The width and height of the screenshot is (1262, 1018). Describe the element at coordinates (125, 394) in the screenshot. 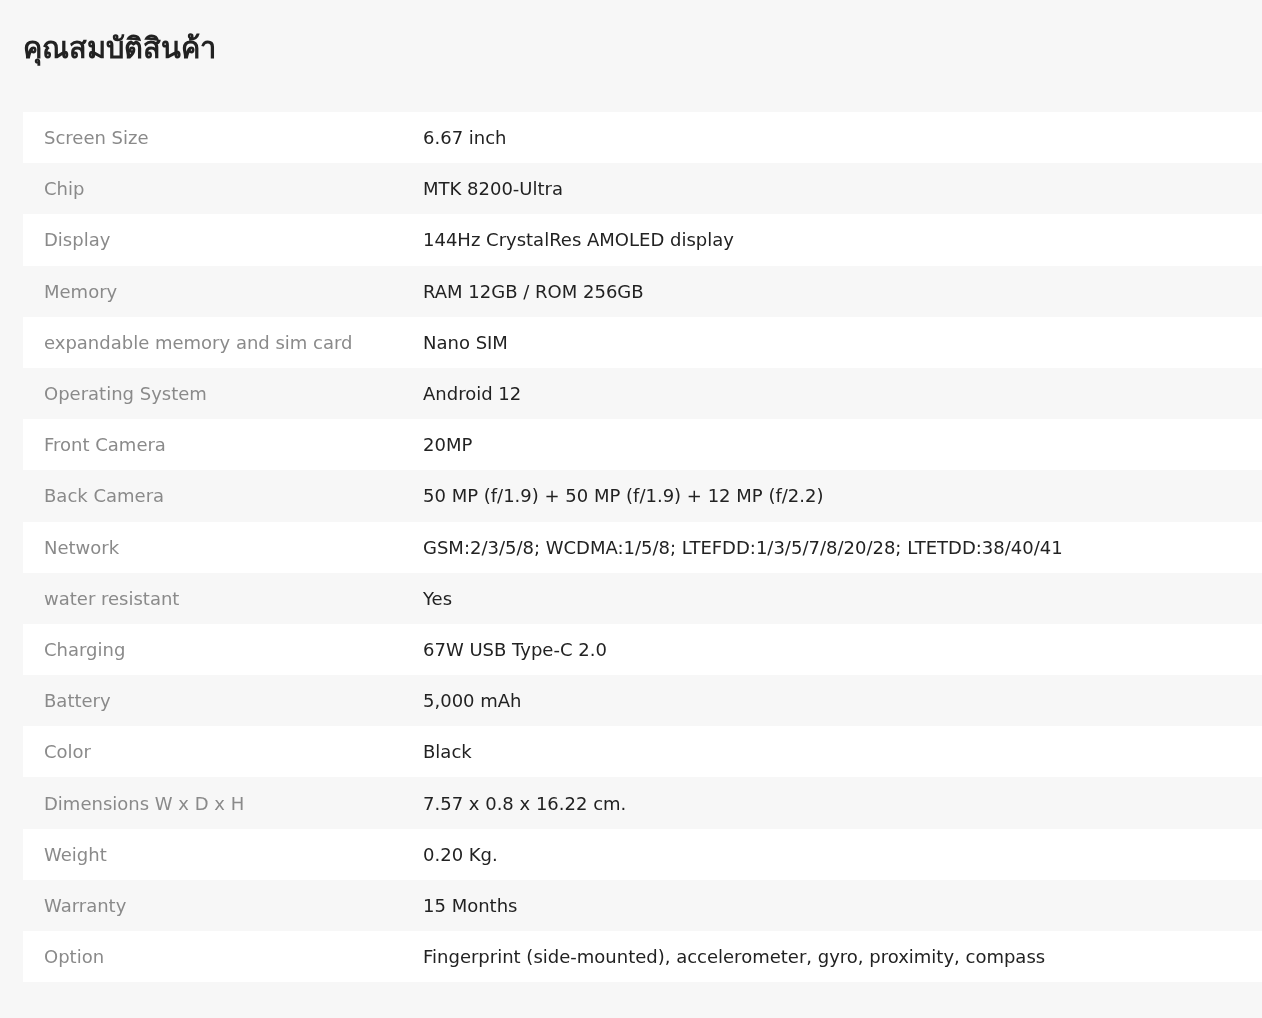

I see `spec-label: Operating System` at that location.